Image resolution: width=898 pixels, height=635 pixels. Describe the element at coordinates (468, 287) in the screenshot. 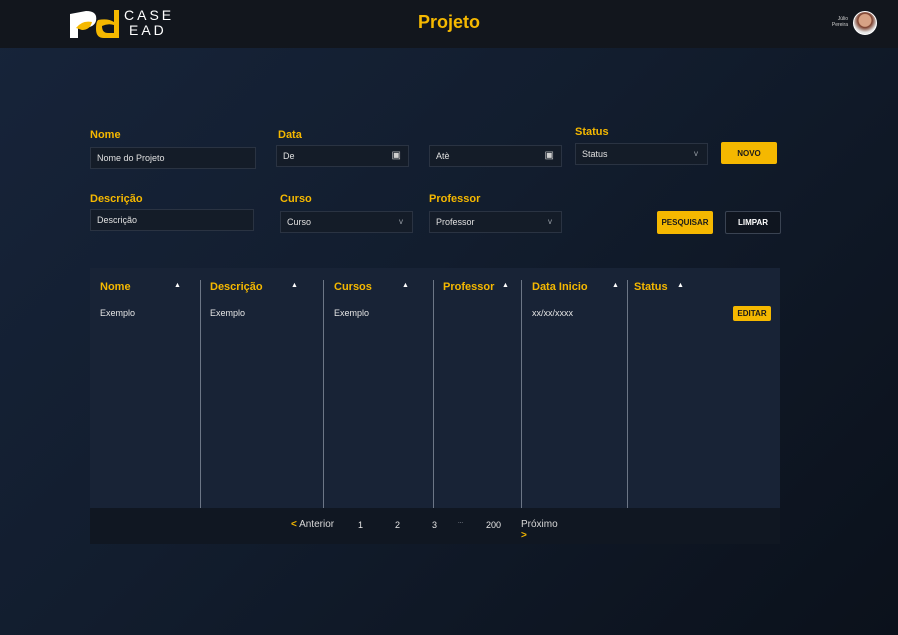

I see `column-header-professor: Professor` at that location.